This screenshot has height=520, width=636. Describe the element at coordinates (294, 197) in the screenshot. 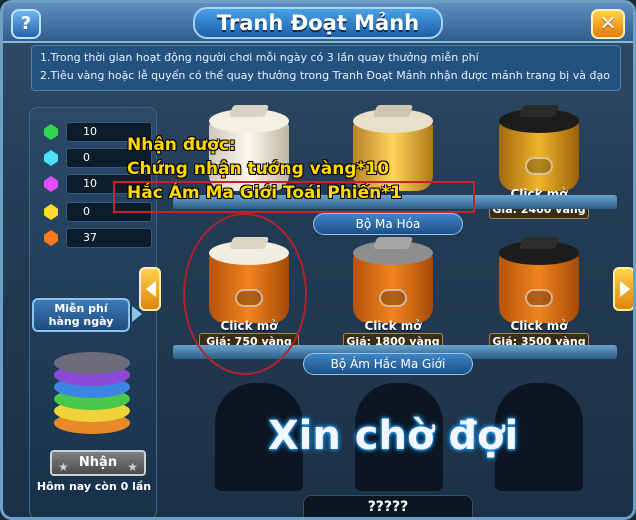

I see `annotation-box` at that location.